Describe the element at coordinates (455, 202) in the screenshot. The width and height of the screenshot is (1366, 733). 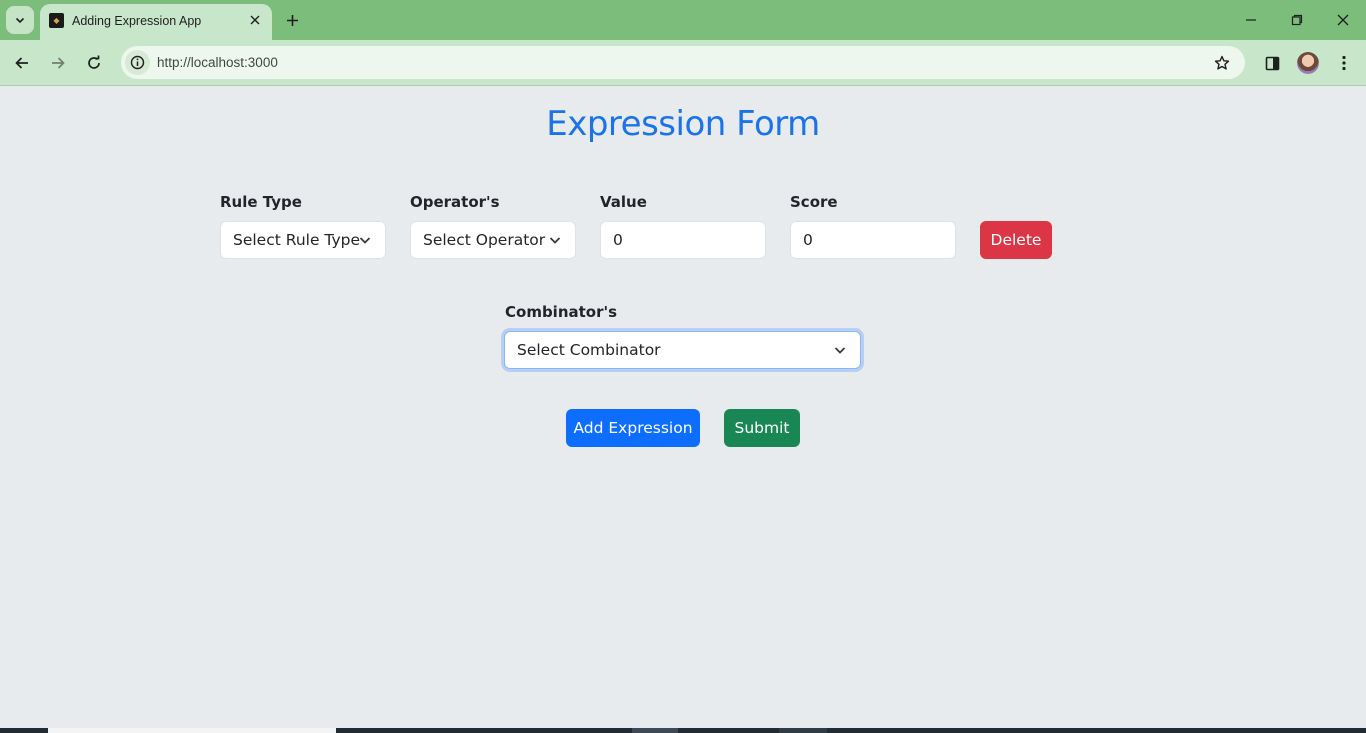
I see `operator-label: Operator's` at that location.